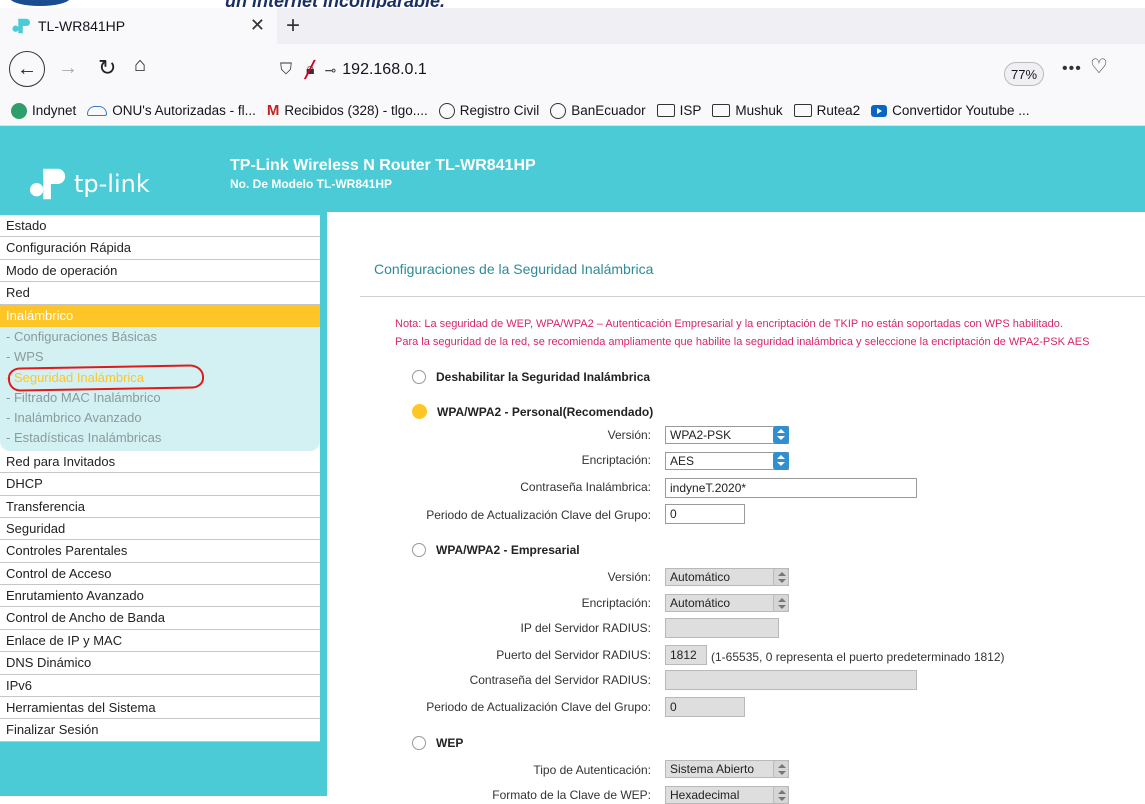 The width and height of the screenshot is (1145, 804). I want to click on wpa-enterprise-radio, so click(419, 550).